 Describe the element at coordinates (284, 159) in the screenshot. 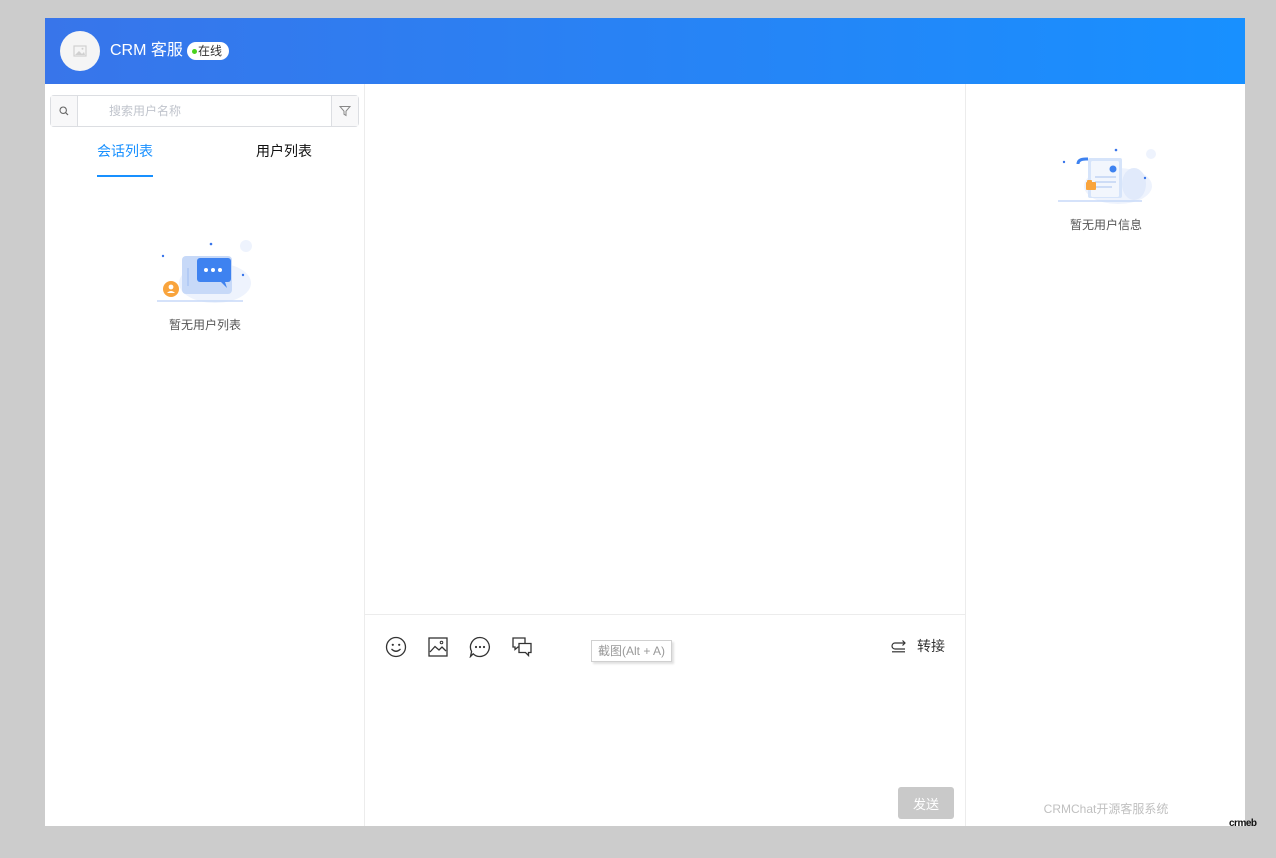

I see `tab-users: 用户列表` at that location.